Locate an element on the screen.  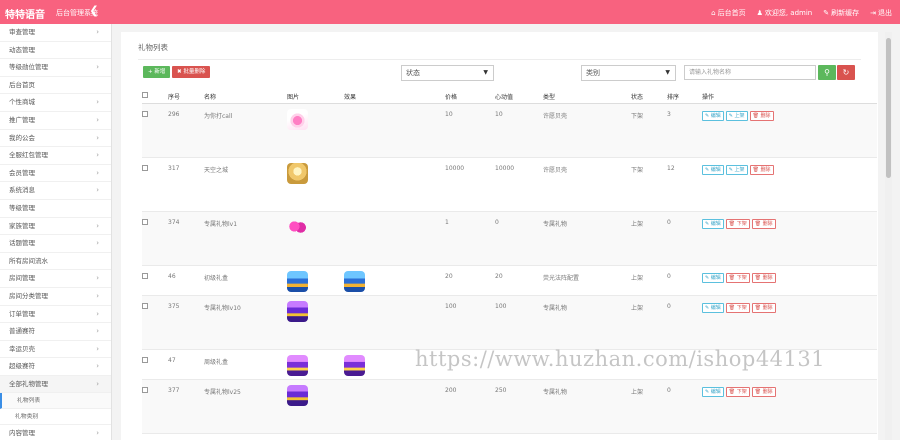
sidebar-item: 房间分类管理 › is located at coordinates (55, 297).